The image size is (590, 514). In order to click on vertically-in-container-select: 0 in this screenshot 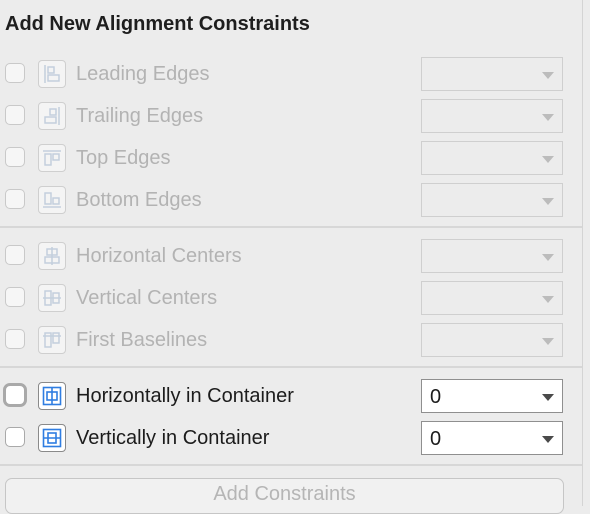, I will do `click(492, 438)`.